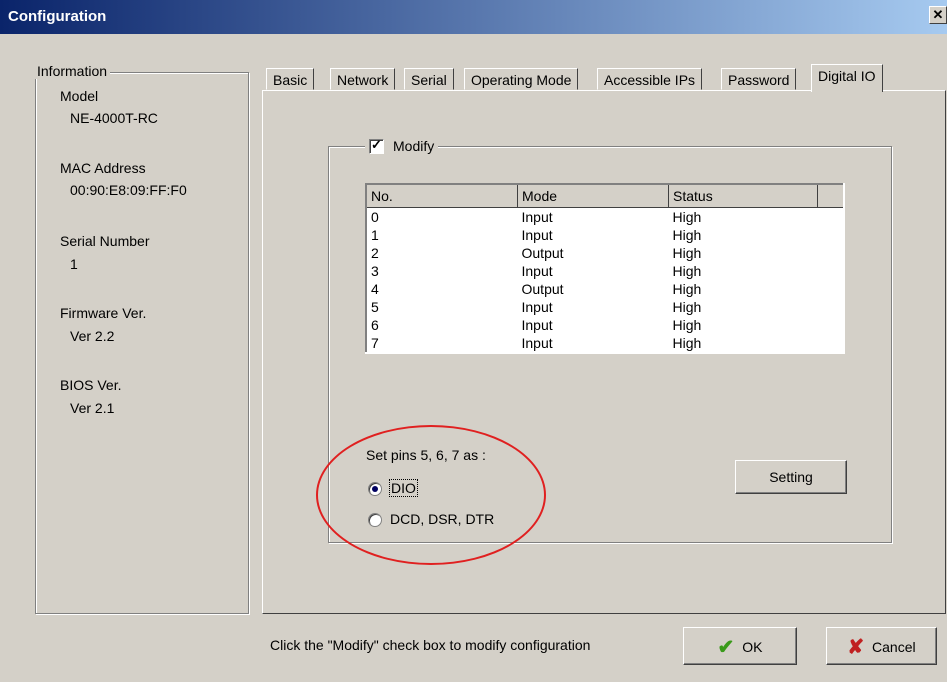 The height and width of the screenshot is (682, 947). Describe the element at coordinates (79, 96) in the screenshot. I see `model-label: Model` at that location.